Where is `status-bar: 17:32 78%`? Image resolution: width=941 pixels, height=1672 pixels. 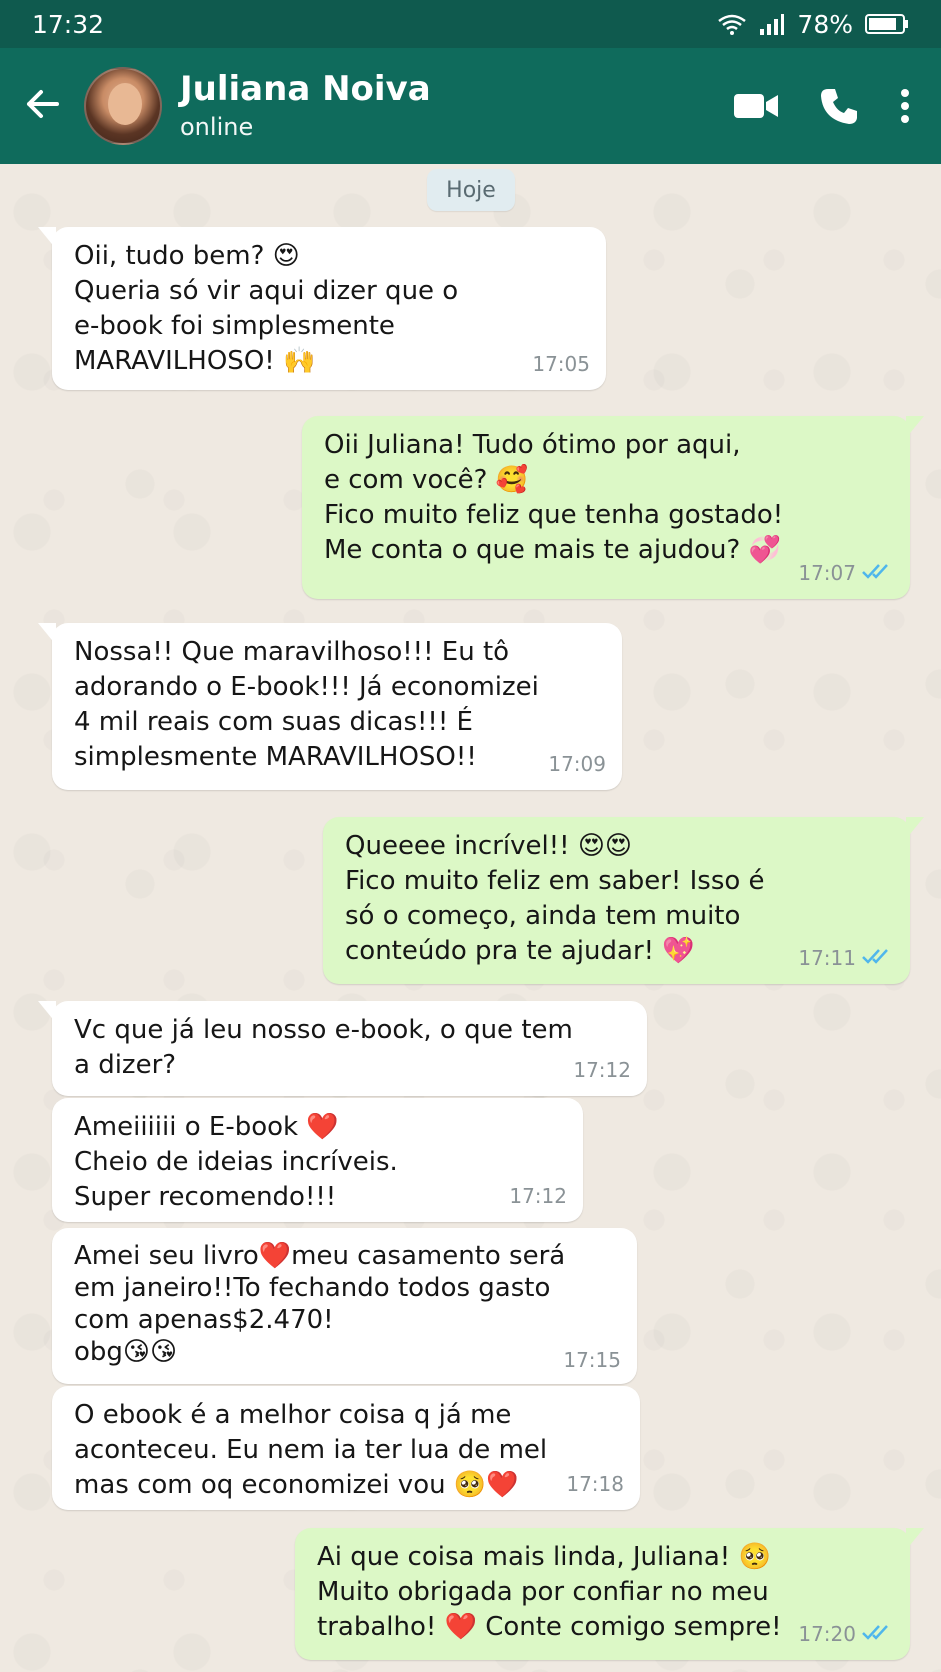 status-bar: 17:32 78% is located at coordinates (470, 24).